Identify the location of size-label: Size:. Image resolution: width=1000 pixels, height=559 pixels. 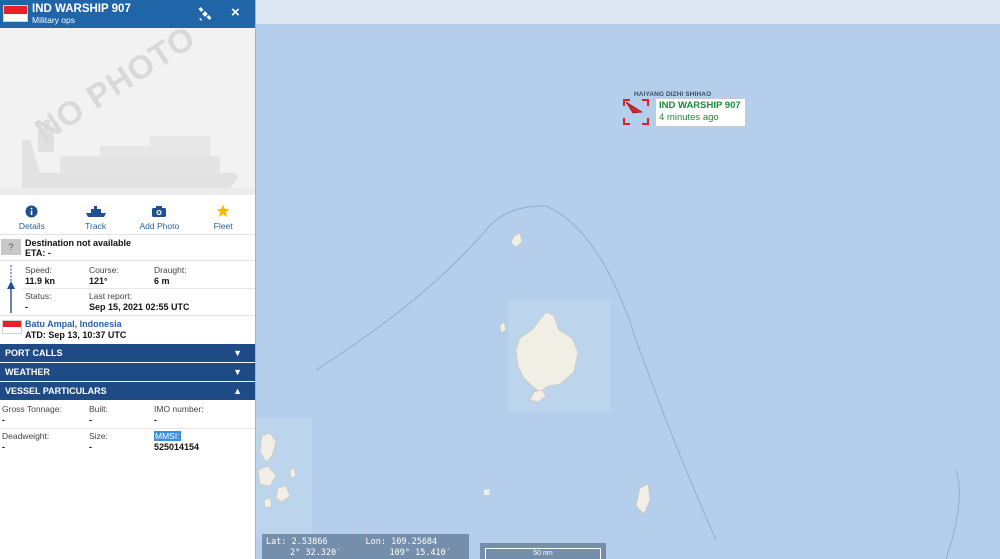
(98, 436).